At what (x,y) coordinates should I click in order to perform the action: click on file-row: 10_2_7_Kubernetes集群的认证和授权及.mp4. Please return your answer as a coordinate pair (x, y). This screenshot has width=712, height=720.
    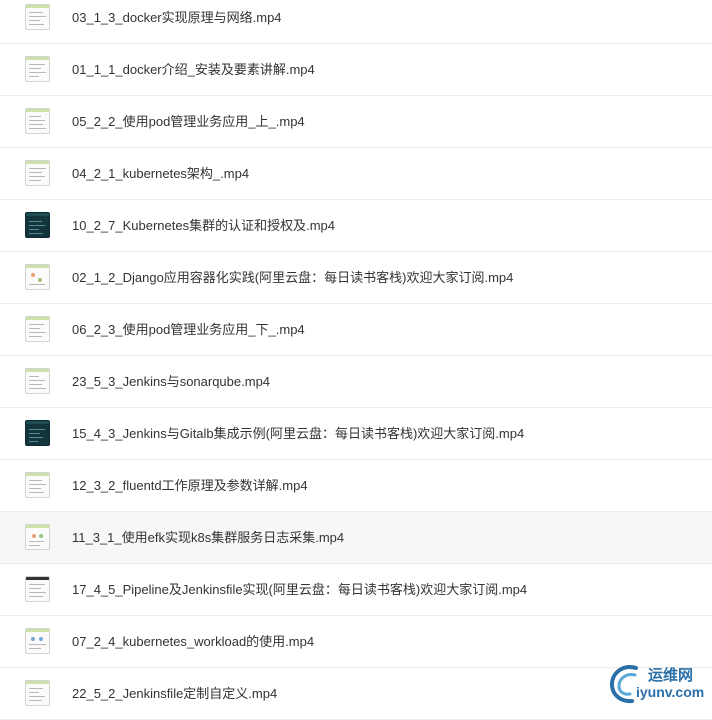
    Looking at the image, I should click on (356, 226).